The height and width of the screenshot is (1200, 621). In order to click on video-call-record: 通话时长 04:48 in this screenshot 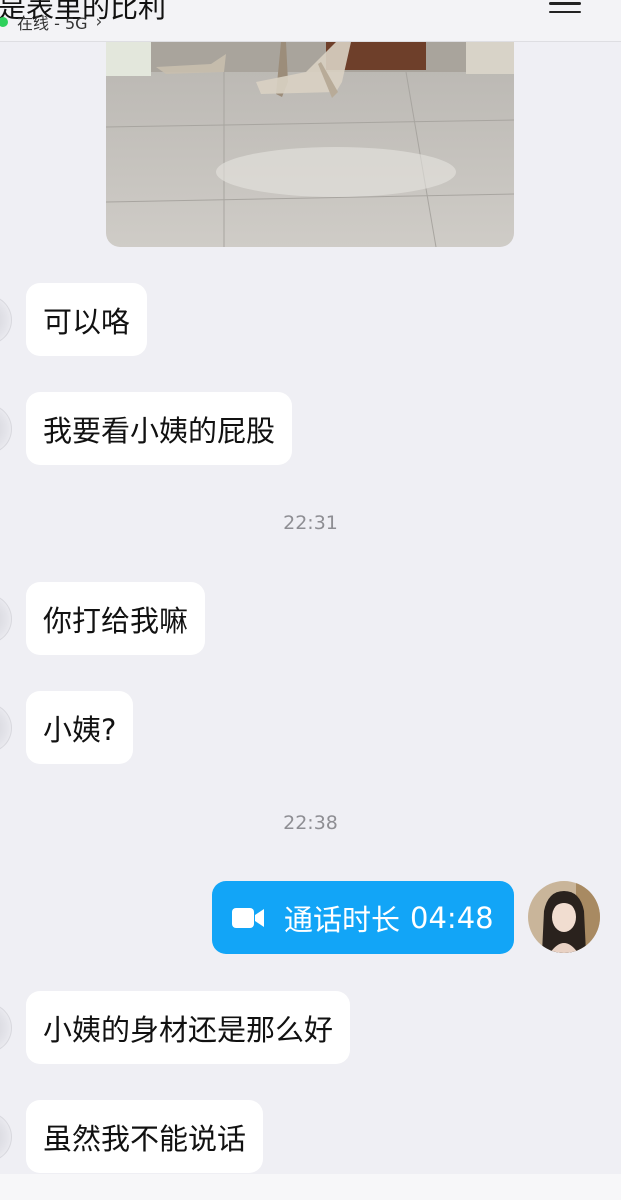, I will do `click(363, 917)`.